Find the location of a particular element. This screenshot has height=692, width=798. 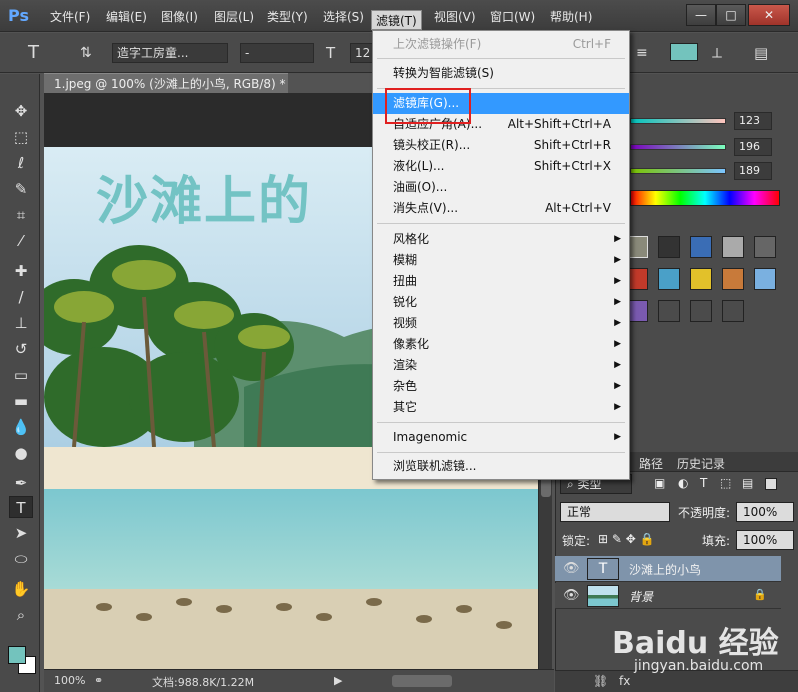

opacity-field: 100% is located at coordinates (765, 512).